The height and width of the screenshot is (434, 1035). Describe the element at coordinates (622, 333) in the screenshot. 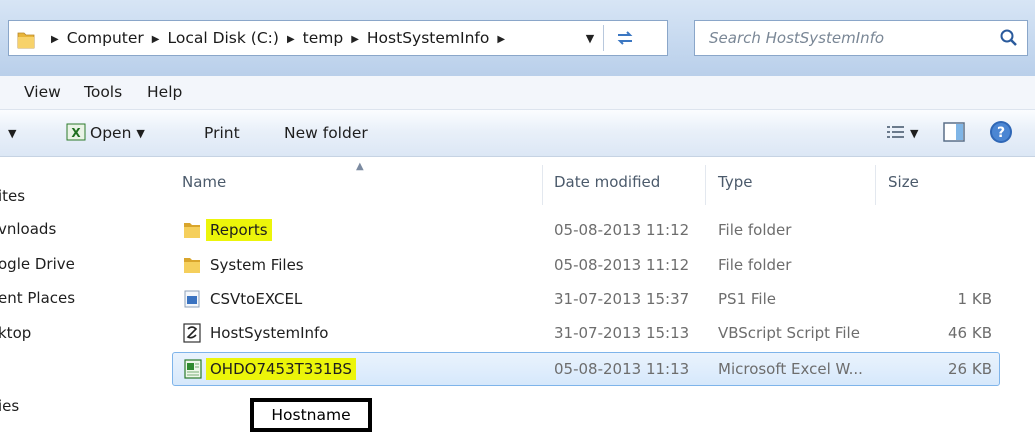

I see `file-date: 31-07-2013 15:13` at that location.